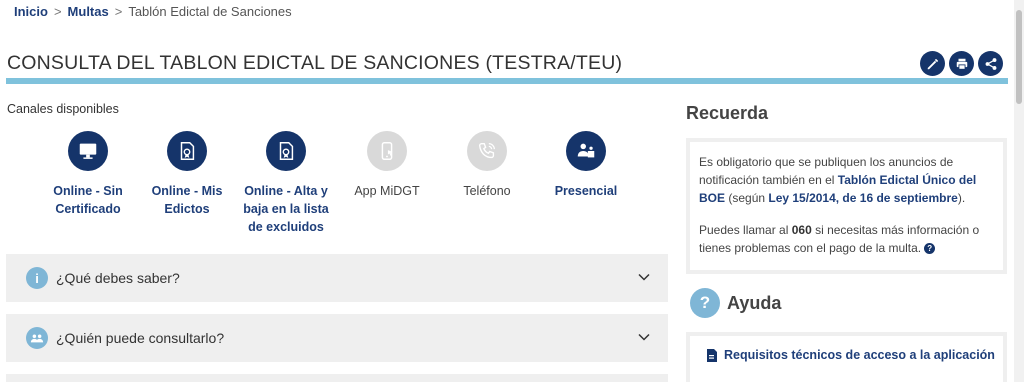 This screenshot has height=382, width=1024. I want to click on accordion-que-debes-saber: i ¿Qué debes saber?, so click(337, 278).